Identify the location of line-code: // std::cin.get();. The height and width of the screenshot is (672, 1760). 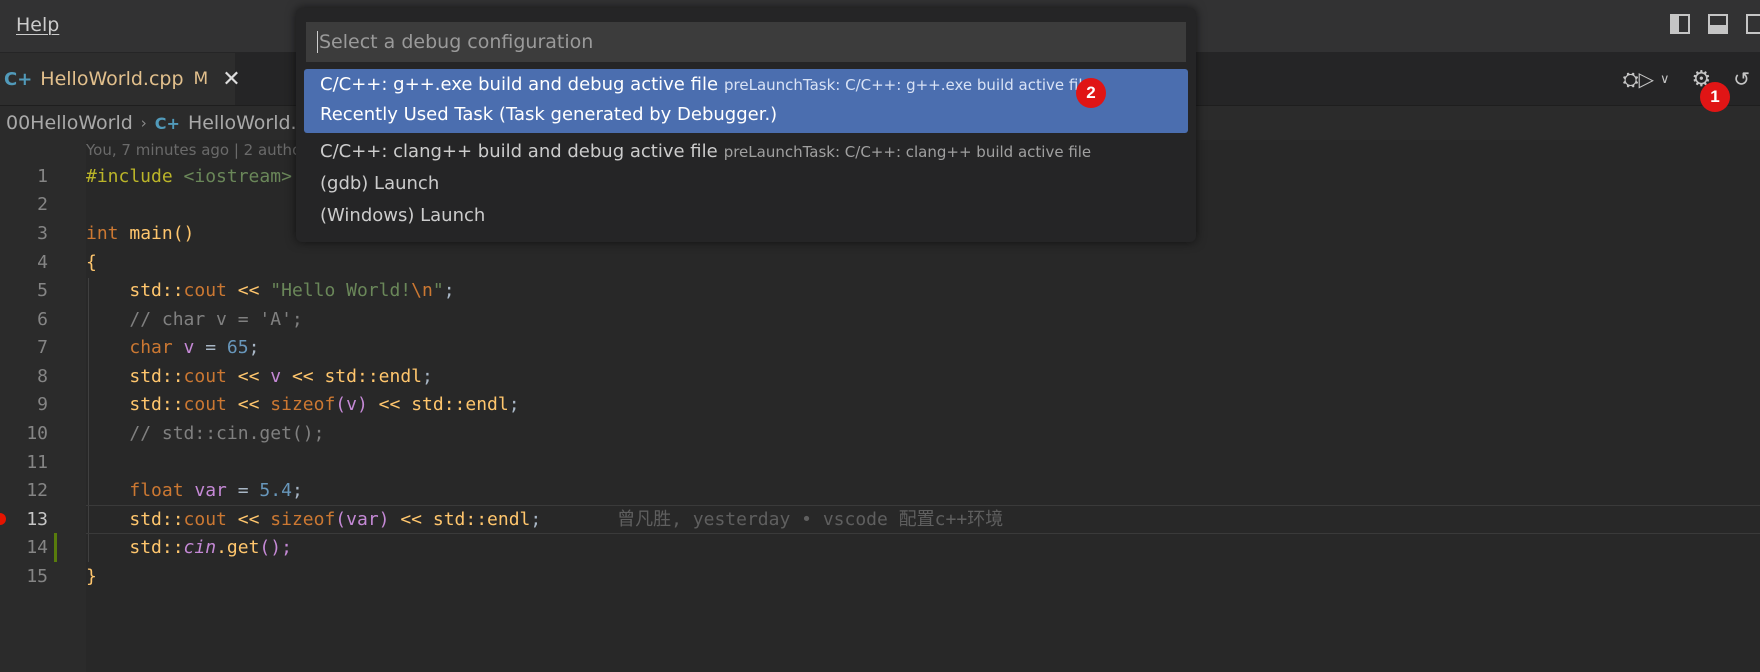
(227, 433).